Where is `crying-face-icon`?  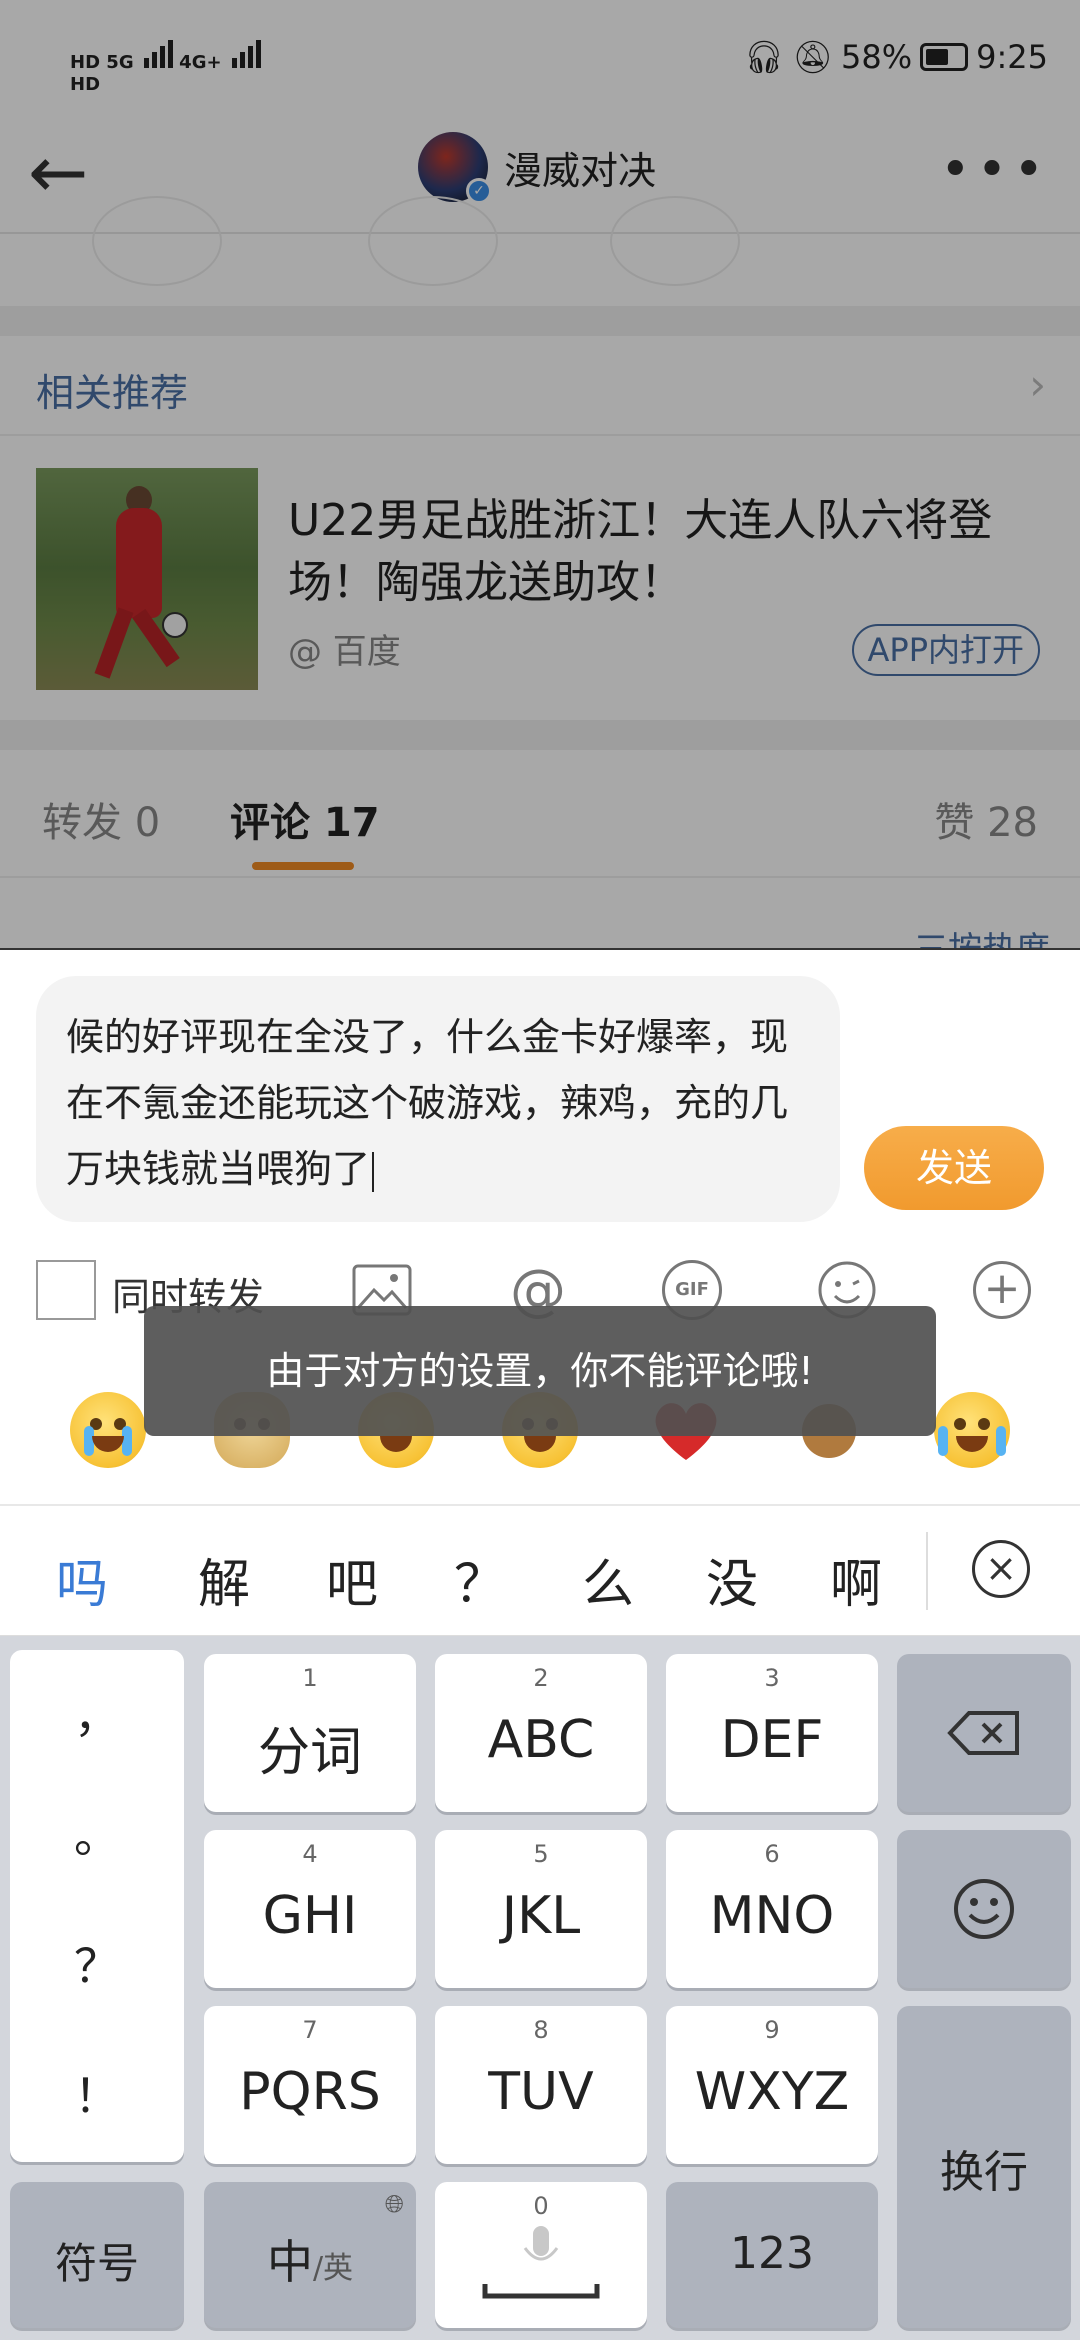 crying-face-icon is located at coordinates (108, 1430).